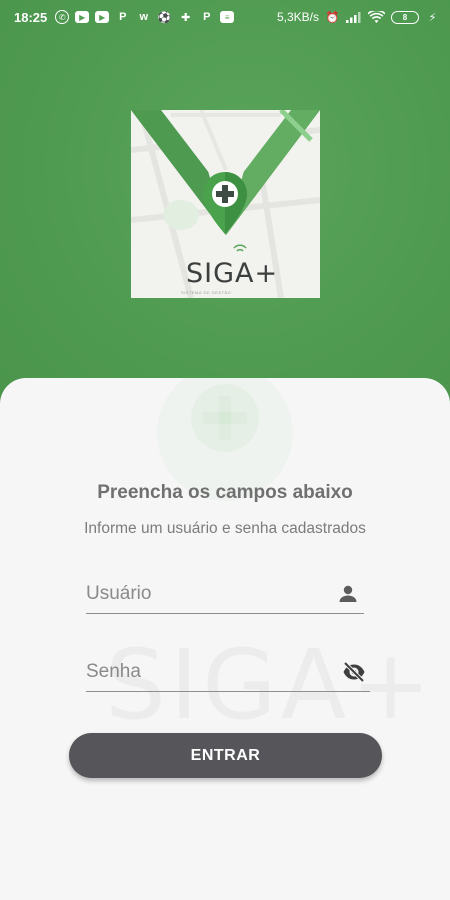  Describe the element at coordinates (376, 16) in the screenshot. I see `wifi-icon` at that location.